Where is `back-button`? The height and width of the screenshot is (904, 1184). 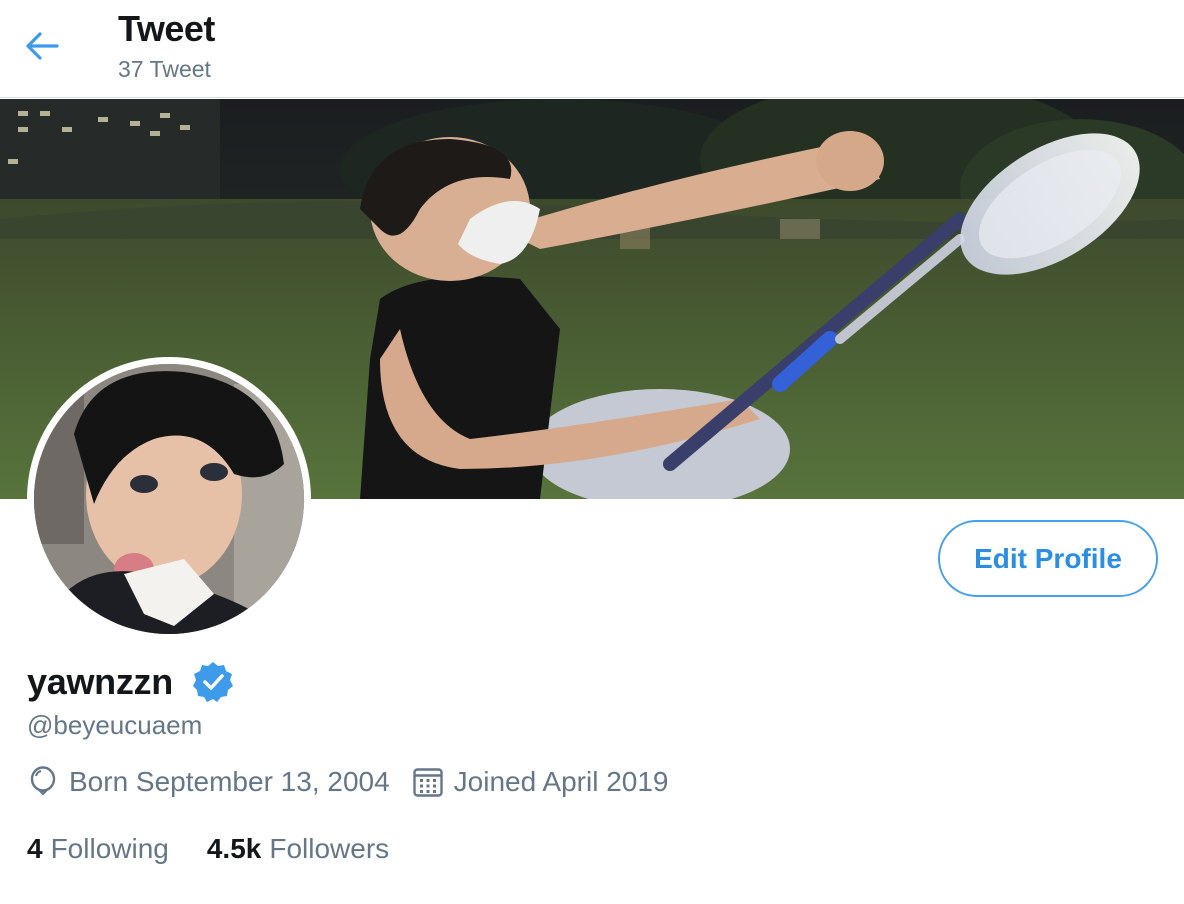
back-button is located at coordinates (42, 46).